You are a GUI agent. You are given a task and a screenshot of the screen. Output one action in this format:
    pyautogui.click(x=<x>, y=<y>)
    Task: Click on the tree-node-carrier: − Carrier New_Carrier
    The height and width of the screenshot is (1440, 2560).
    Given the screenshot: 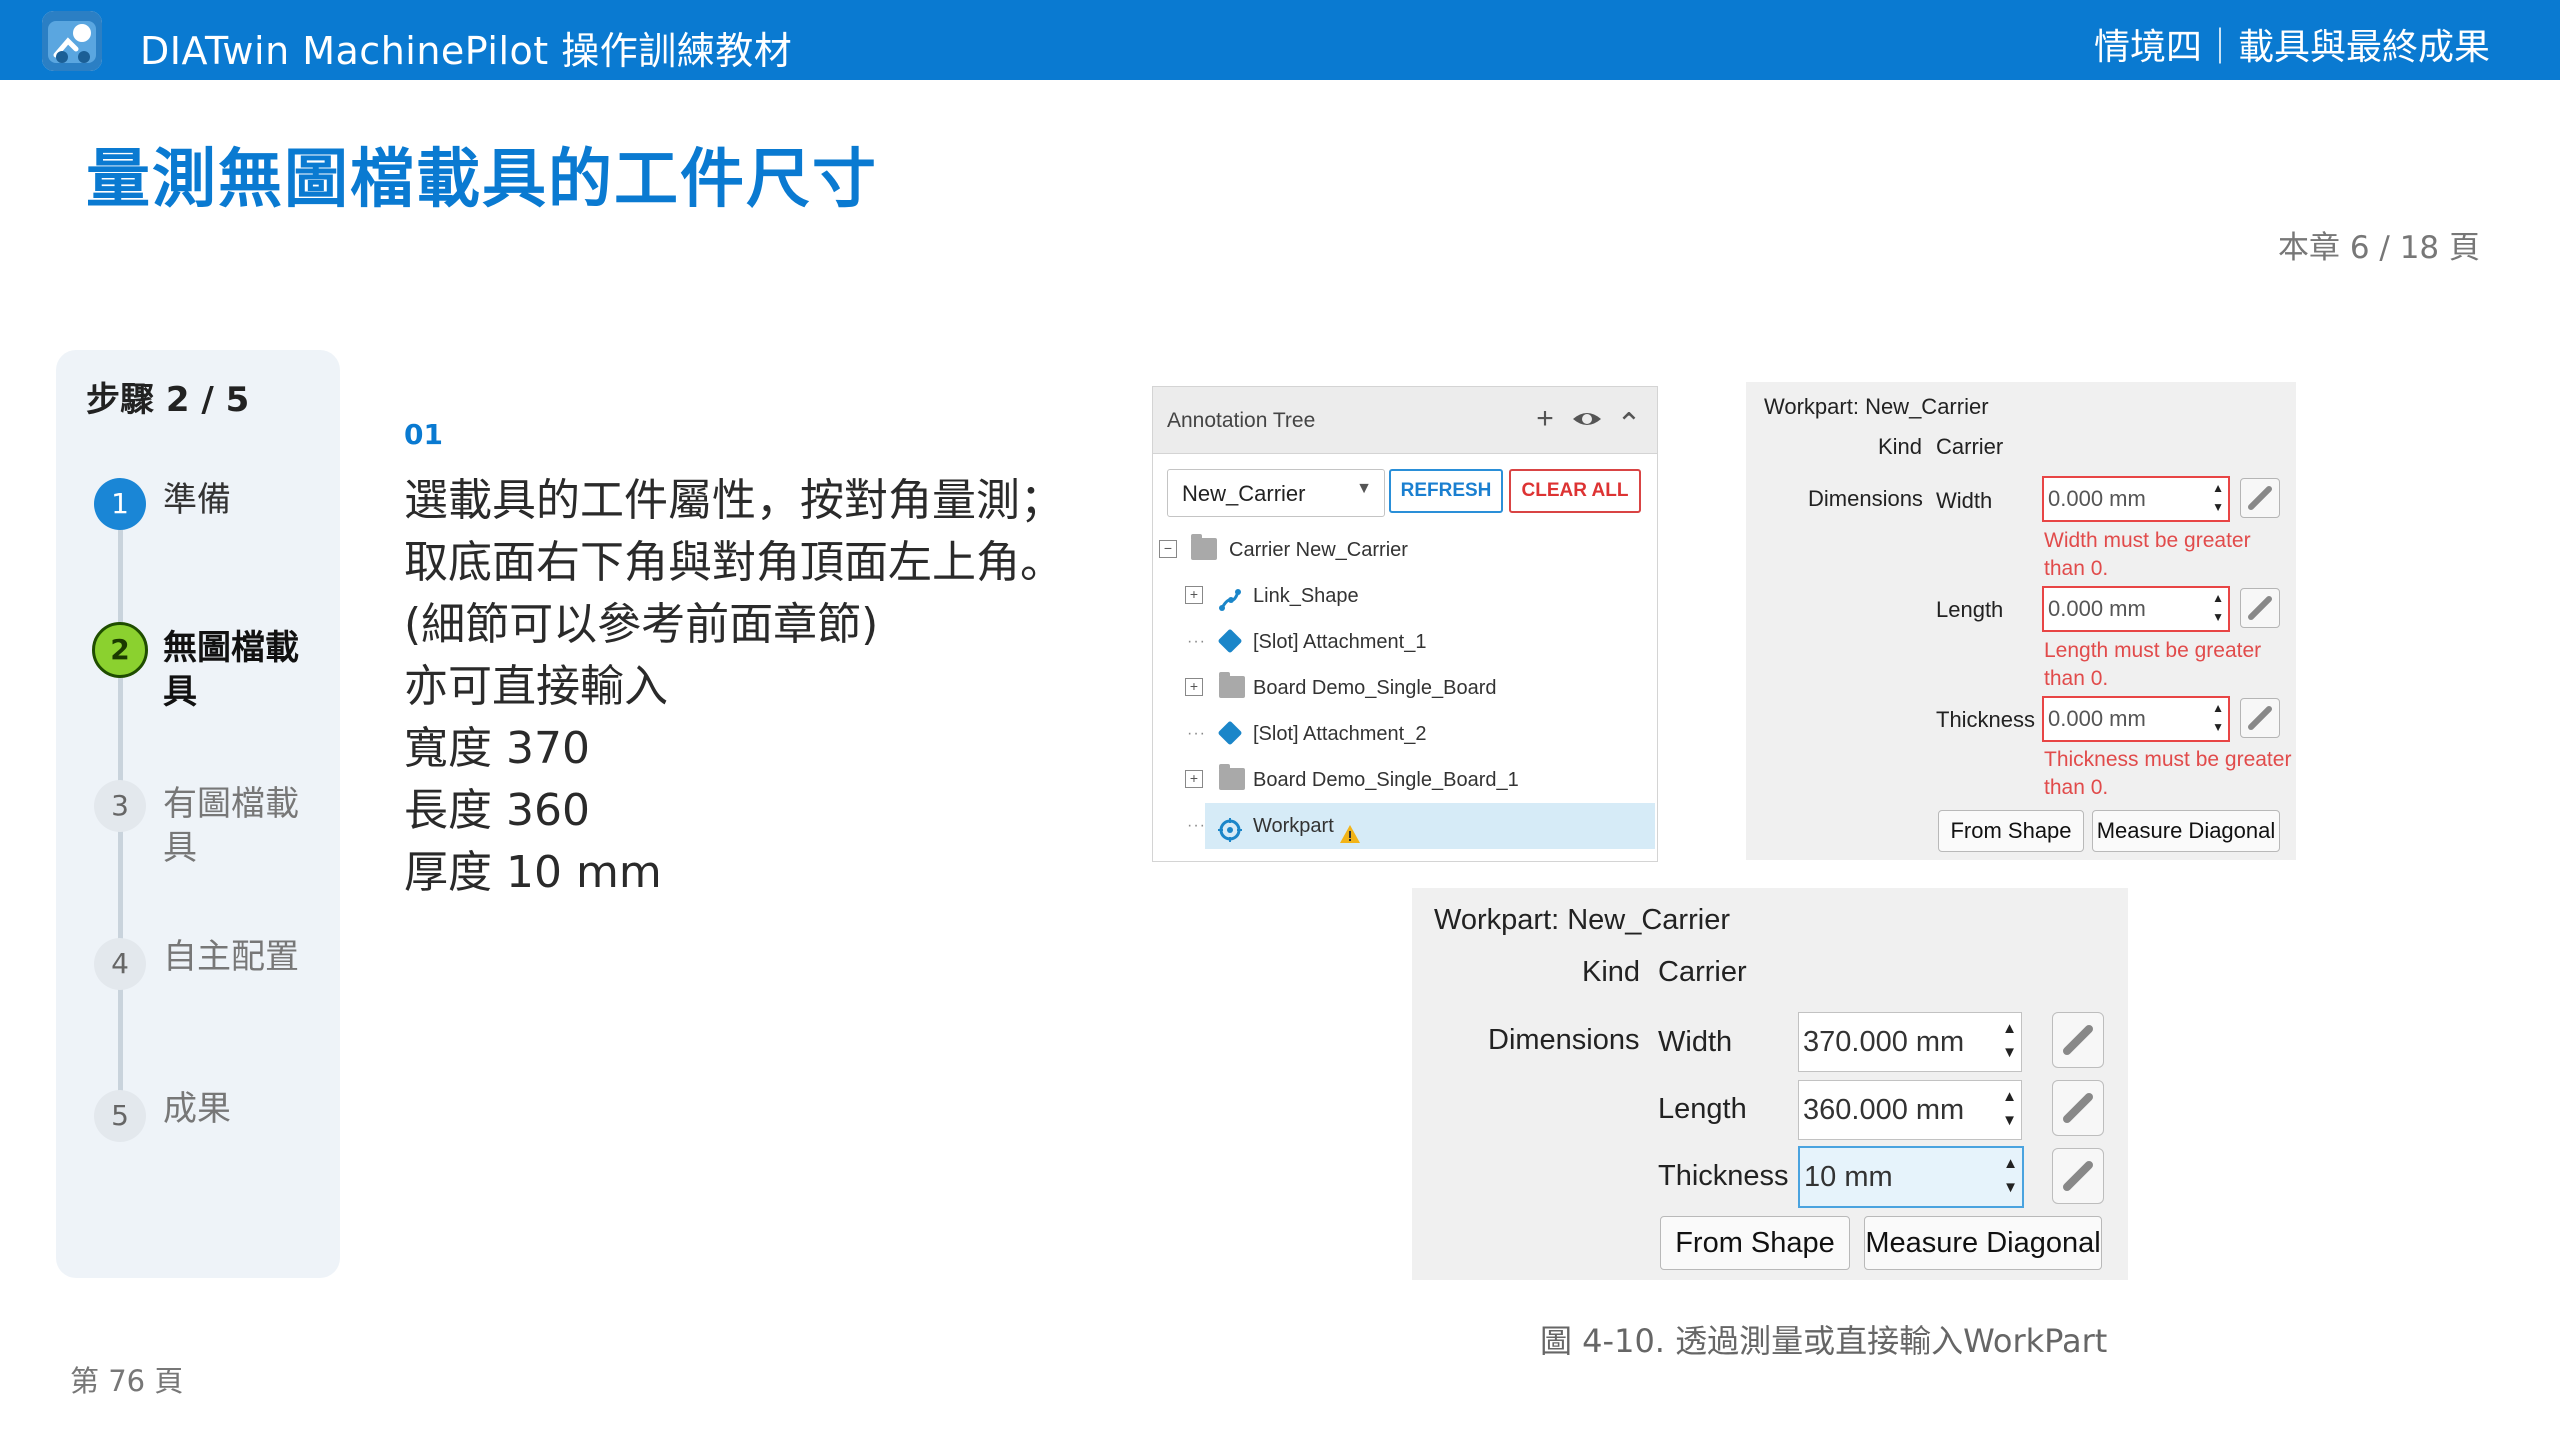 What is the action you would take?
    pyautogui.click(x=1404, y=550)
    